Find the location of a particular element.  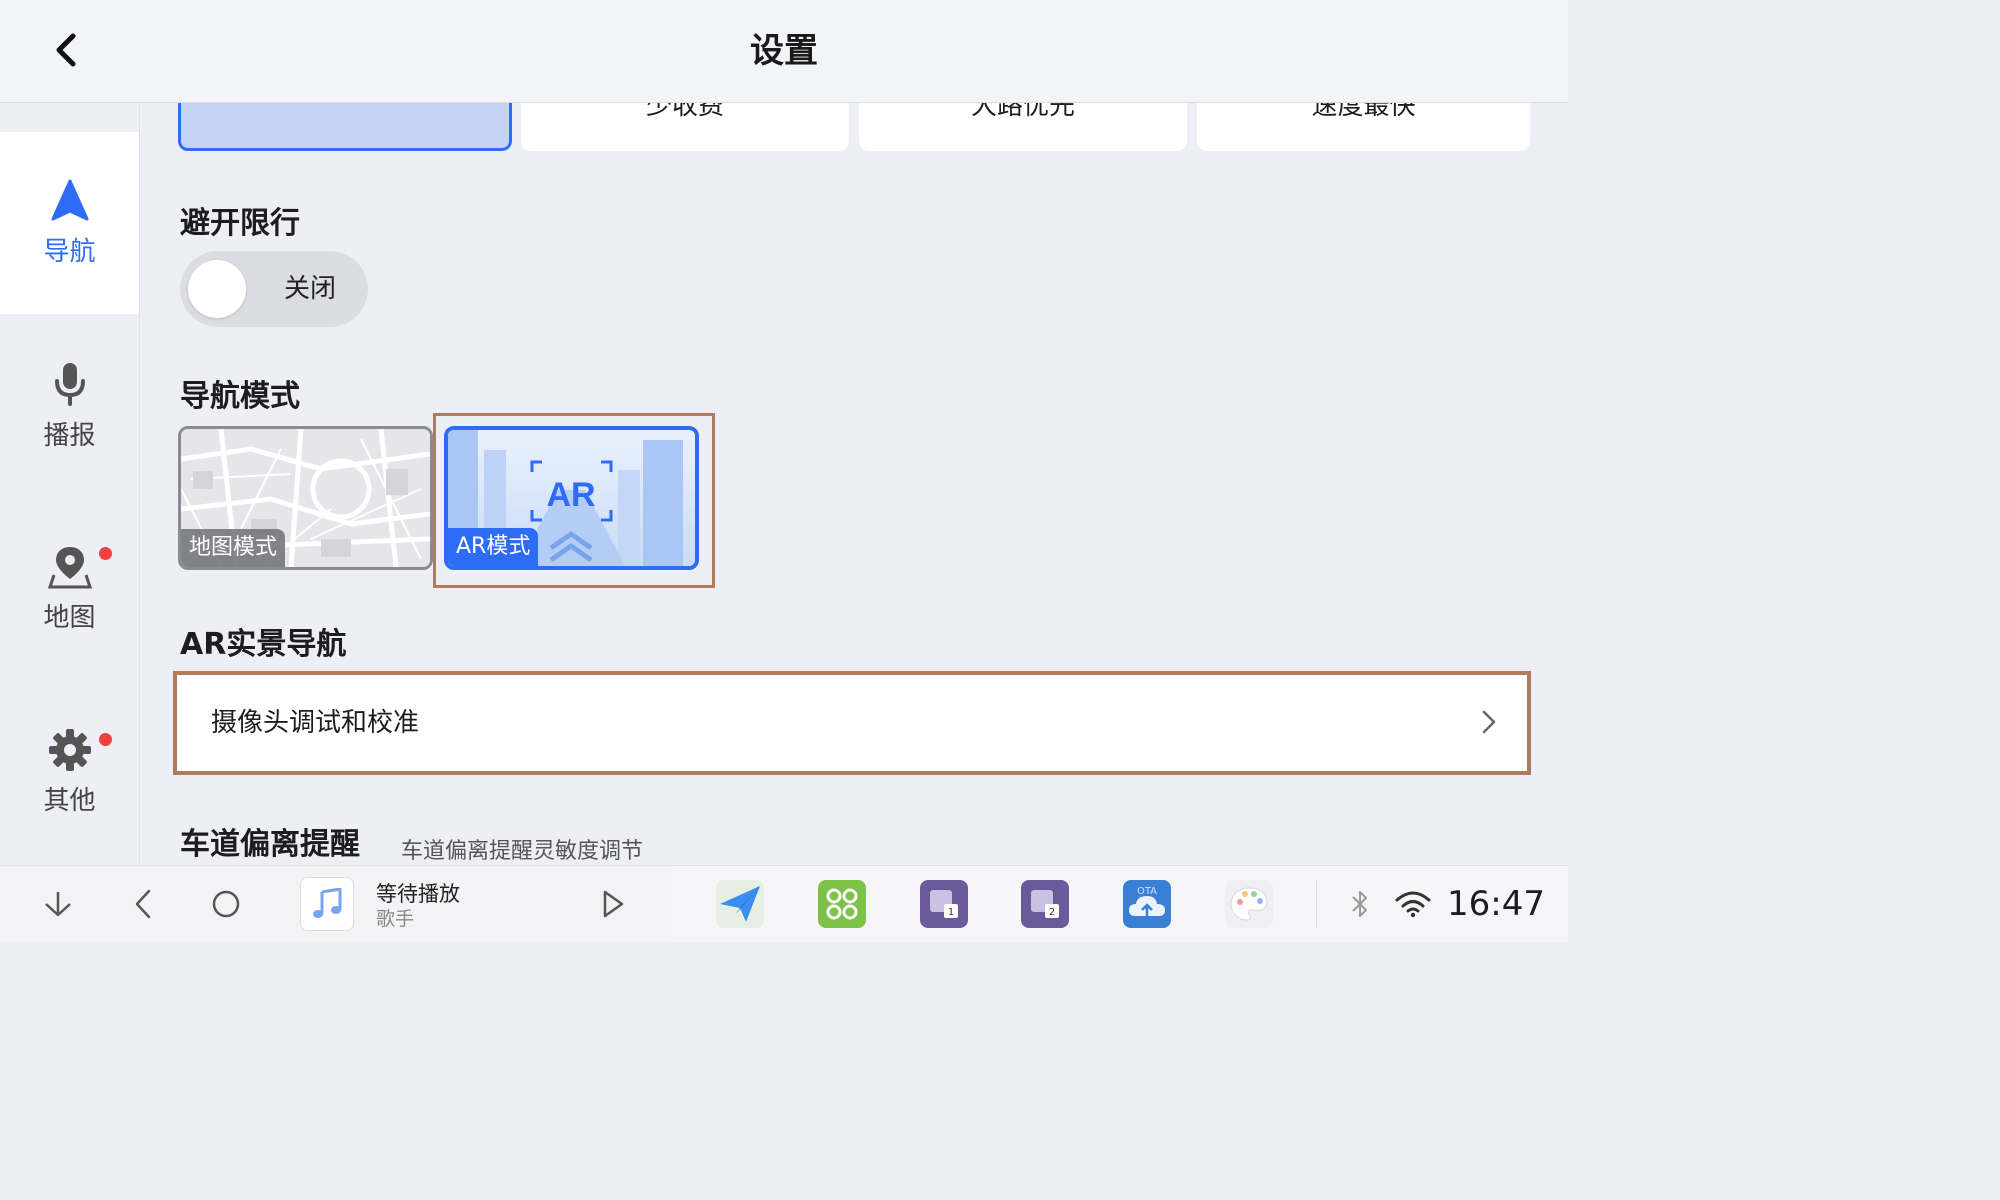

svg-text: 1 is located at coordinates (951, 912).